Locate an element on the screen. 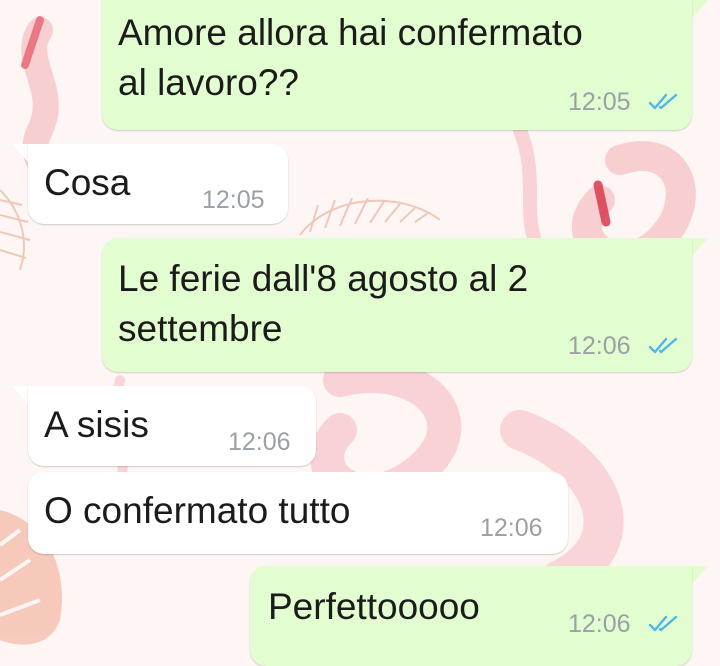  message-text: Cosa is located at coordinates (87, 182).